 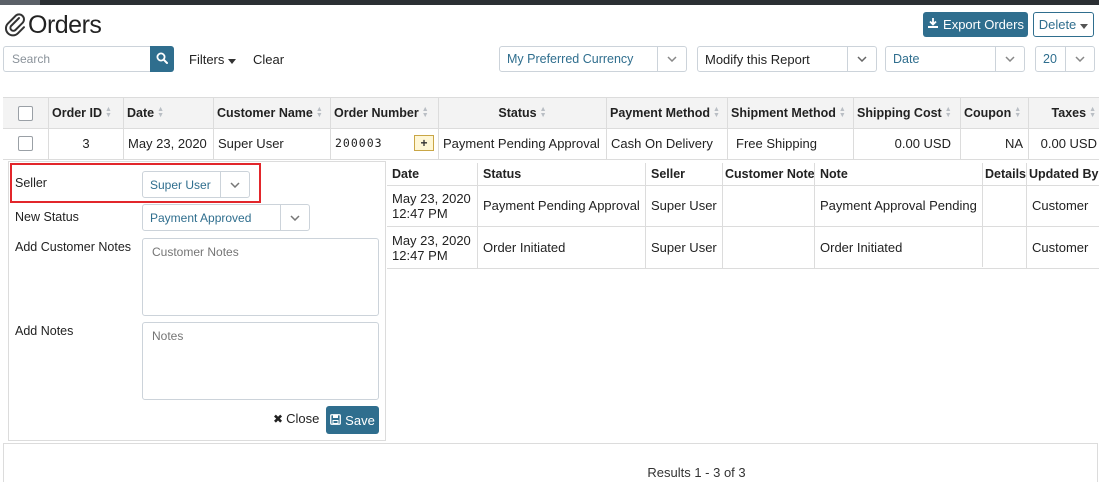 I want to click on column-header-shipping-cost: Shipping Cost ▲ ▼, so click(x=906, y=113).